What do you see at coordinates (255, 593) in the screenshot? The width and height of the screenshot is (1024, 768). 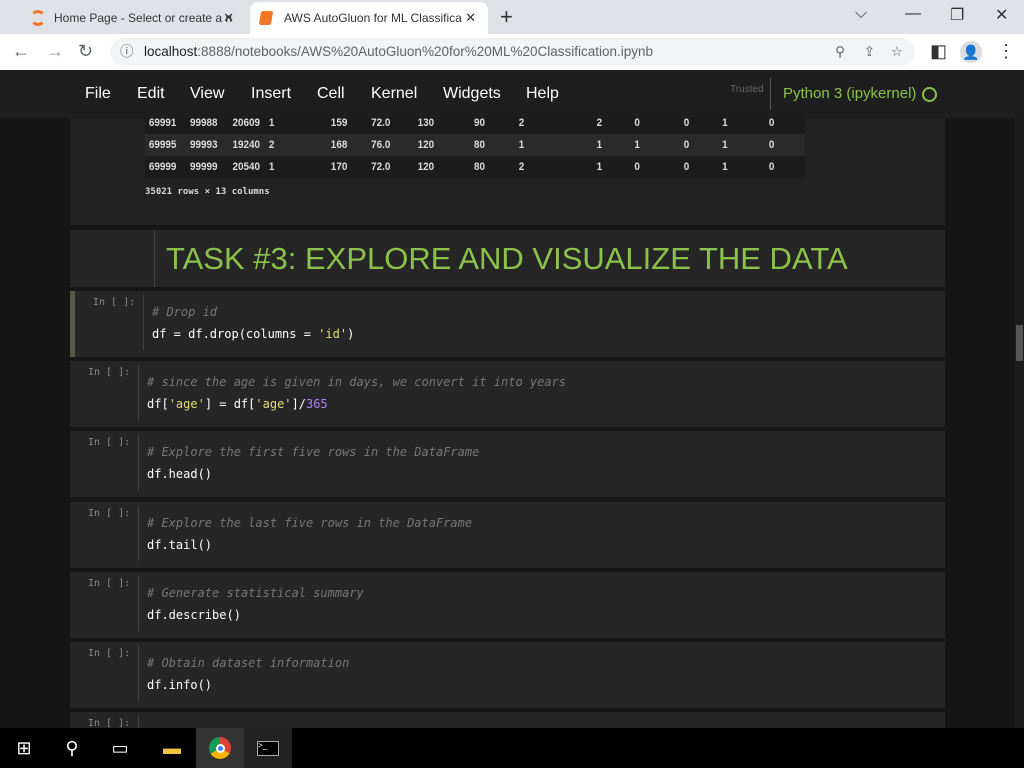 I see `code-comment: # Generate statistical summary` at bounding box center [255, 593].